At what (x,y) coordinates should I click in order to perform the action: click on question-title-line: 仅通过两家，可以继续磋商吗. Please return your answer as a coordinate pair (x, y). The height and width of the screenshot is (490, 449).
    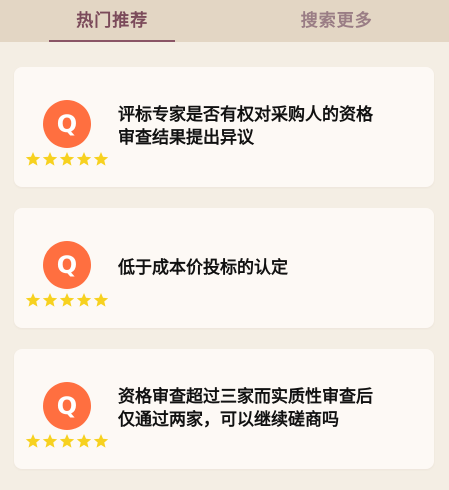
    Looking at the image, I should click on (245, 420).